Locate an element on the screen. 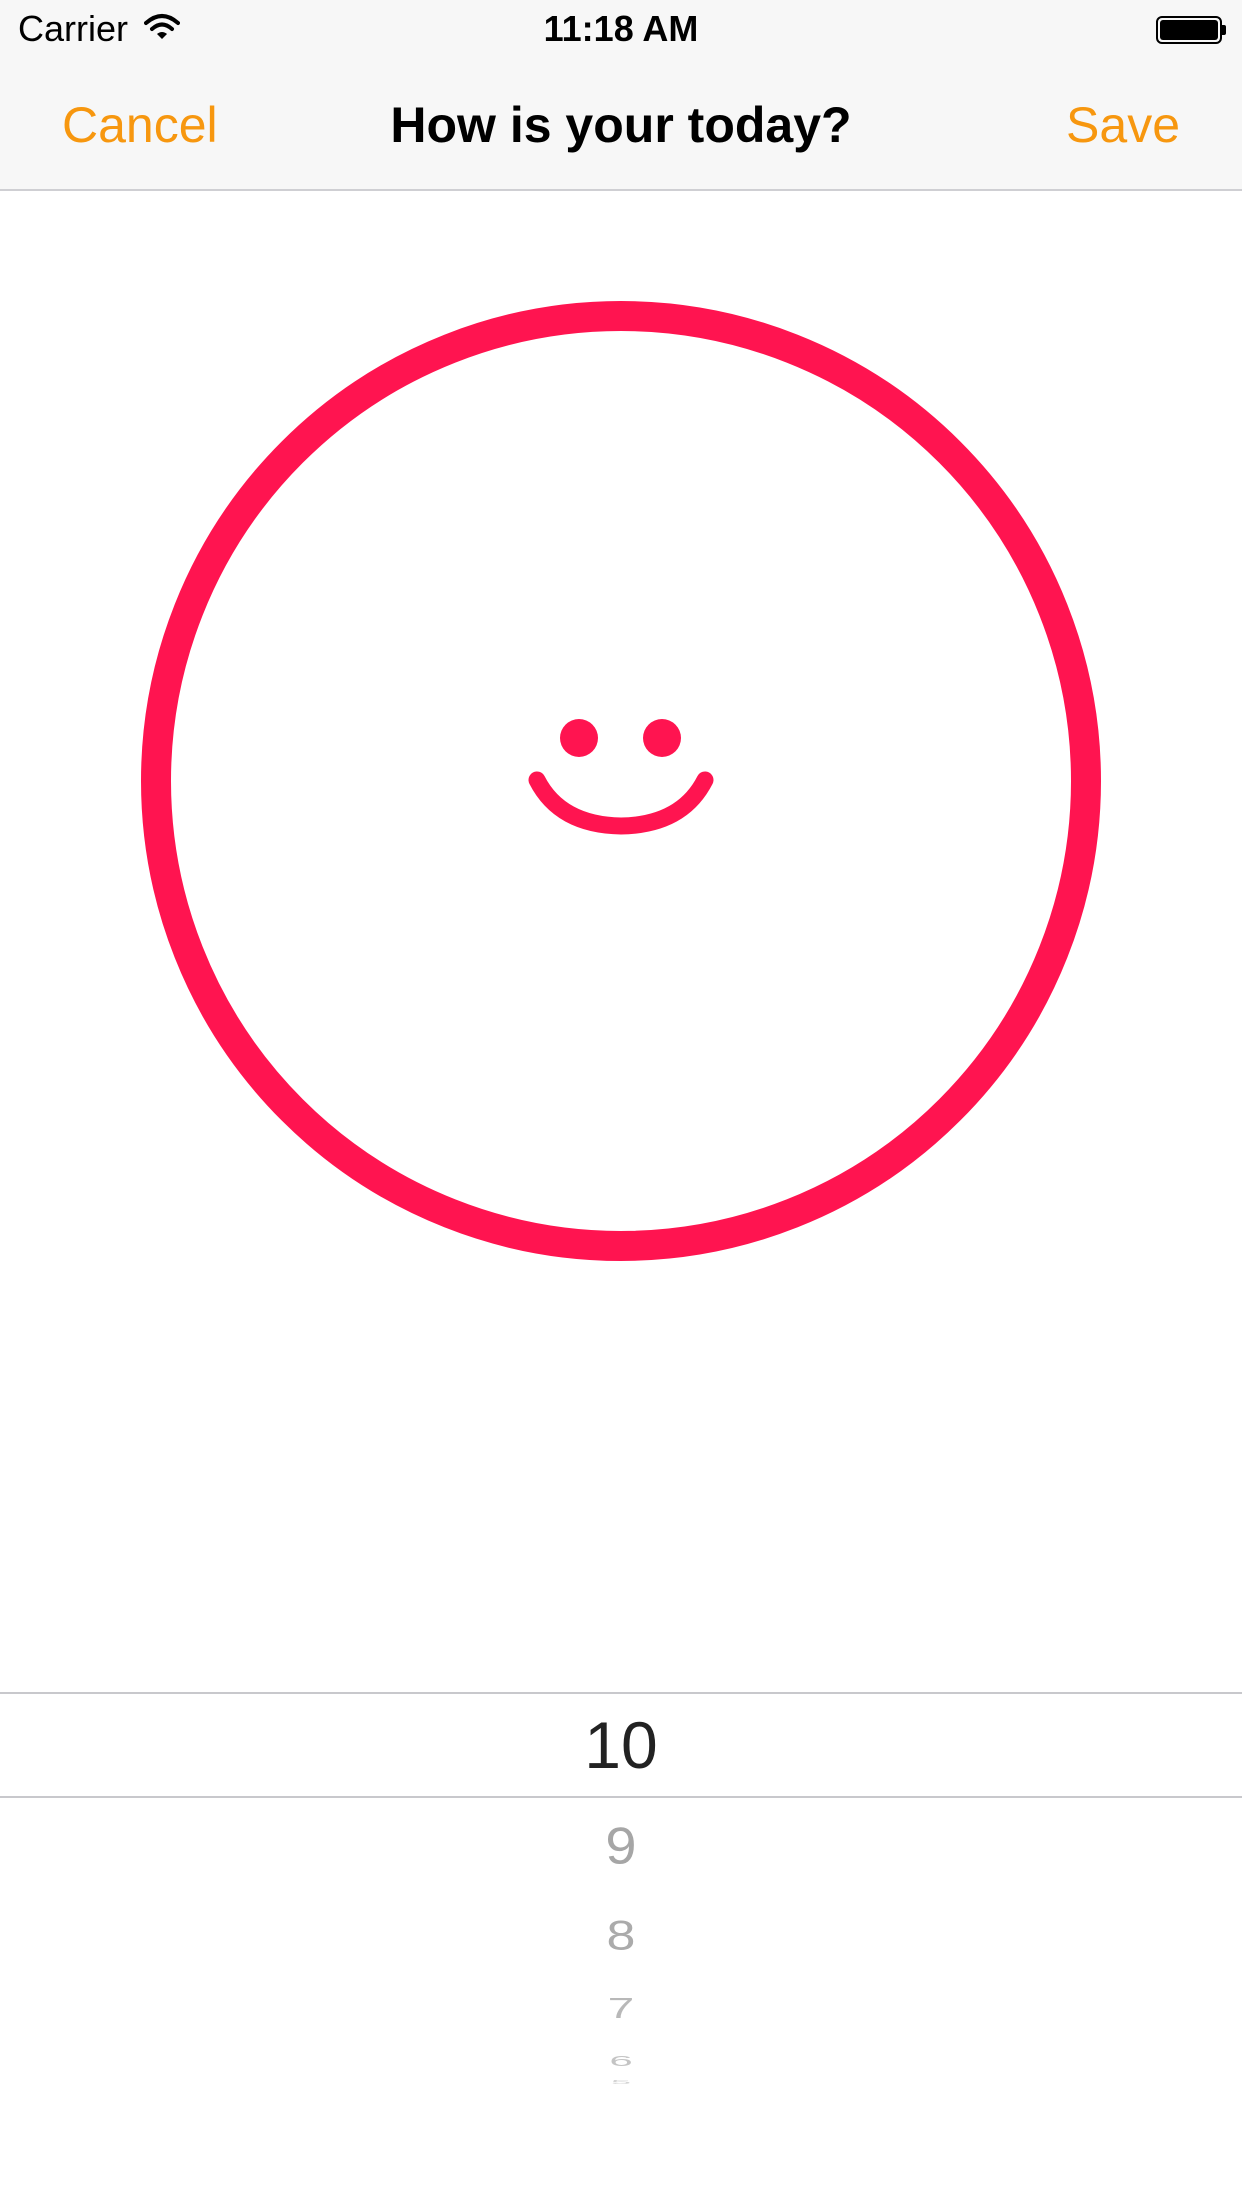  status-time: 11:18 AM is located at coordinates (621, 28).